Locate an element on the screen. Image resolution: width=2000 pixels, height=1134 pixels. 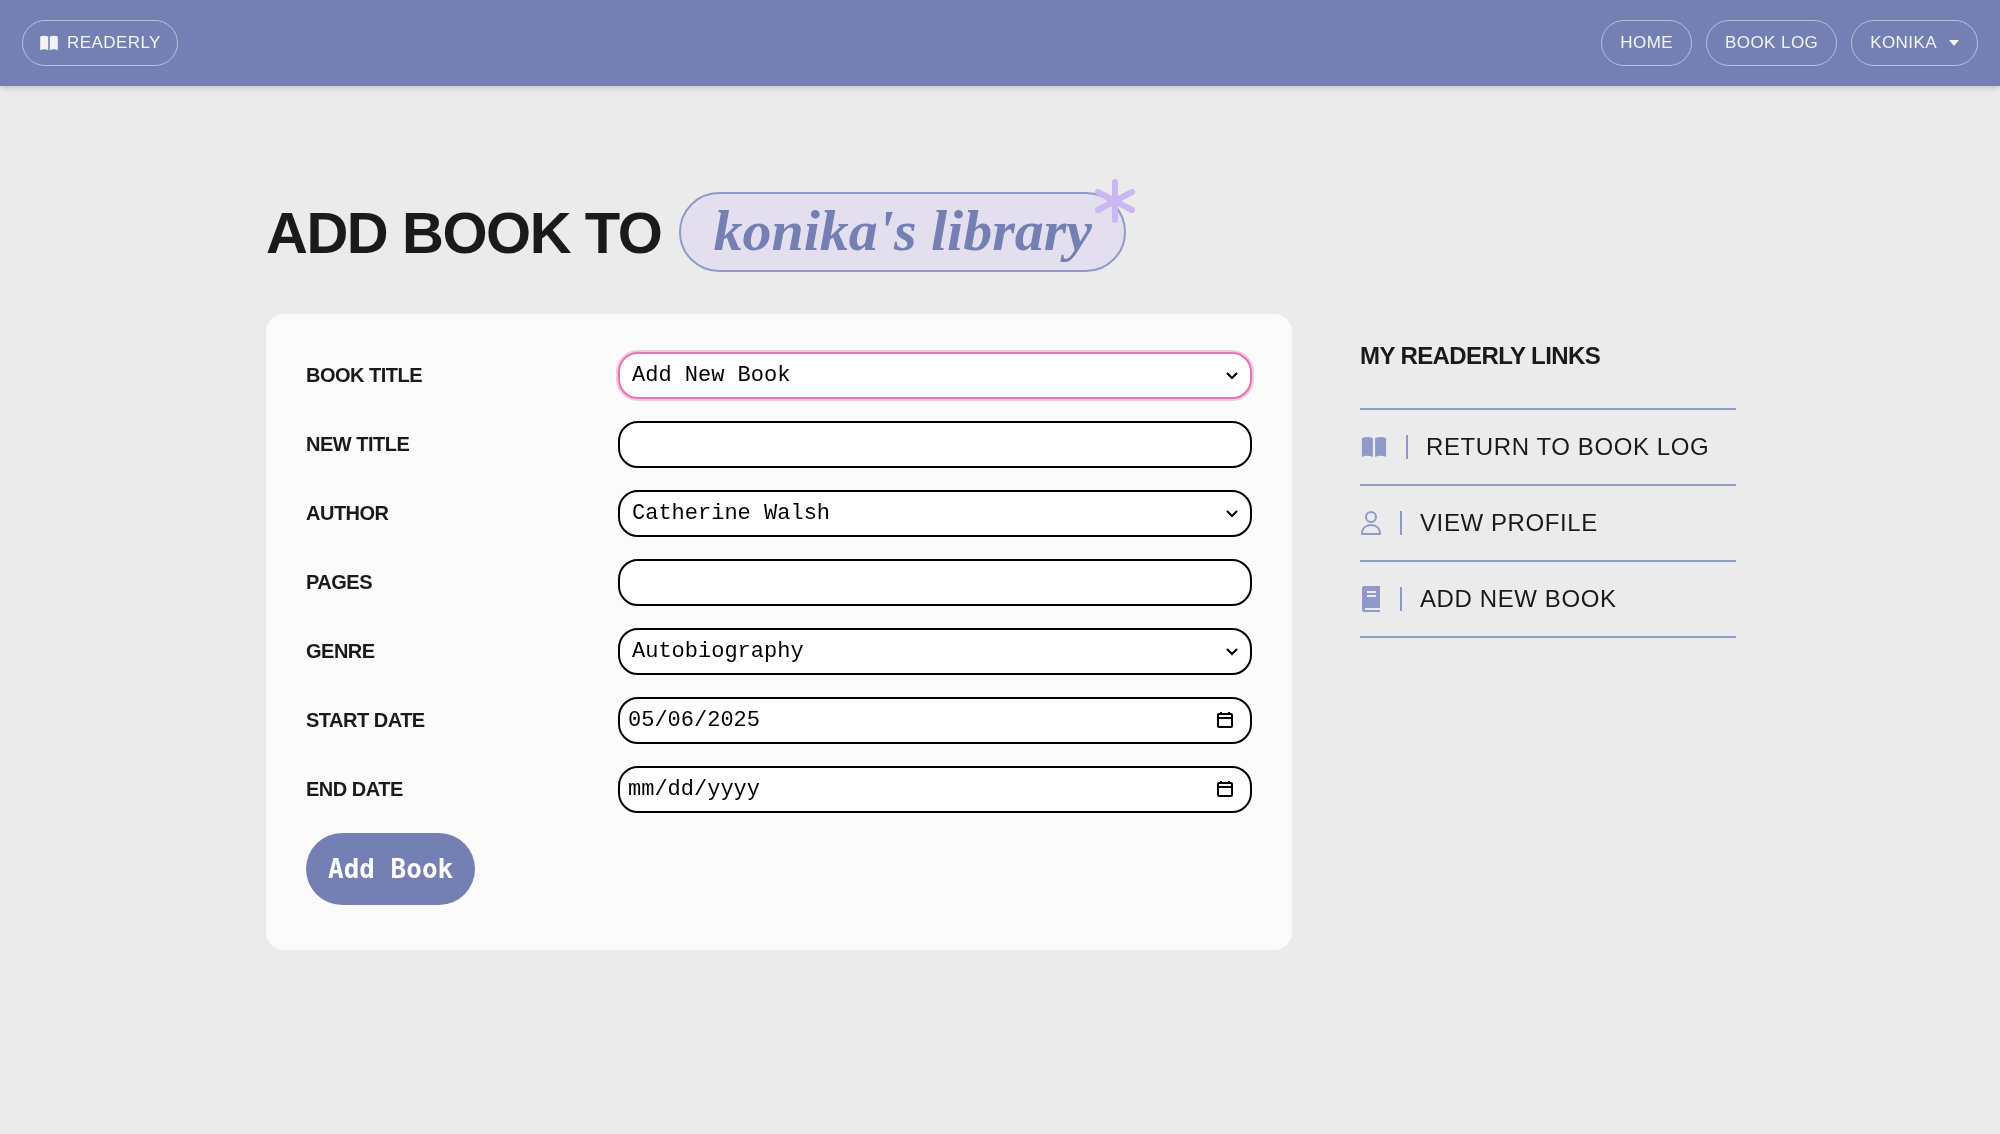
person-icon is located at coordinates (1371, 523).